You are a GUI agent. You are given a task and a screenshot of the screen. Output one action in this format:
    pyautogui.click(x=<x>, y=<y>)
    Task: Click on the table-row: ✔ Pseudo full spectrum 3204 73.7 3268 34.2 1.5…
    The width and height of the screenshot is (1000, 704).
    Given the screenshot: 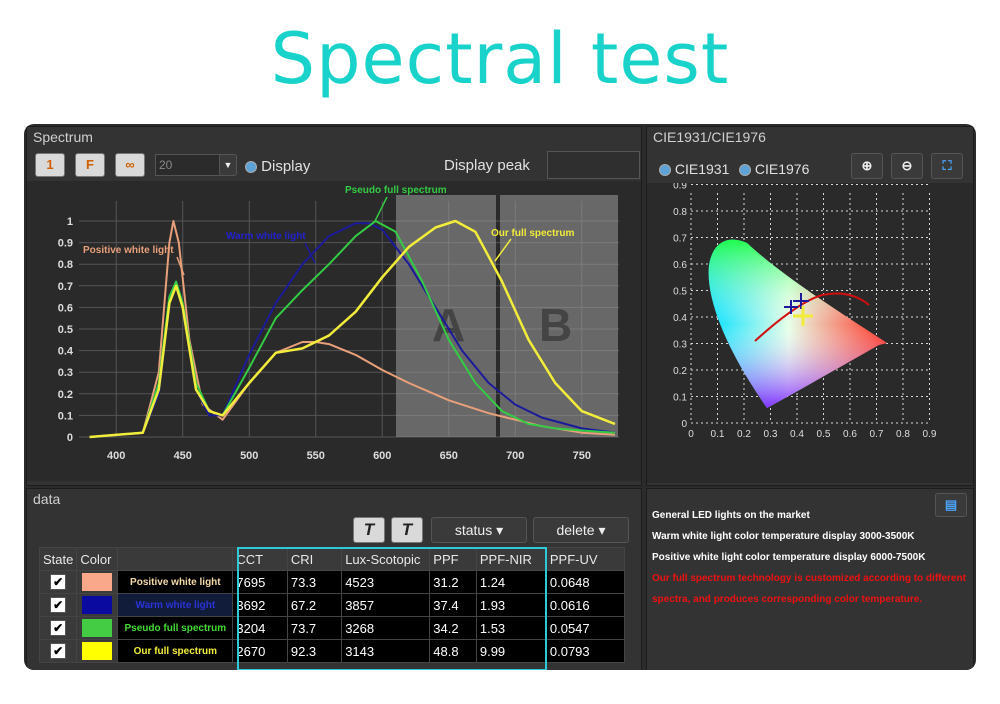 What is the action you would take?
    pyautogui.click(x=332, y=628)
    